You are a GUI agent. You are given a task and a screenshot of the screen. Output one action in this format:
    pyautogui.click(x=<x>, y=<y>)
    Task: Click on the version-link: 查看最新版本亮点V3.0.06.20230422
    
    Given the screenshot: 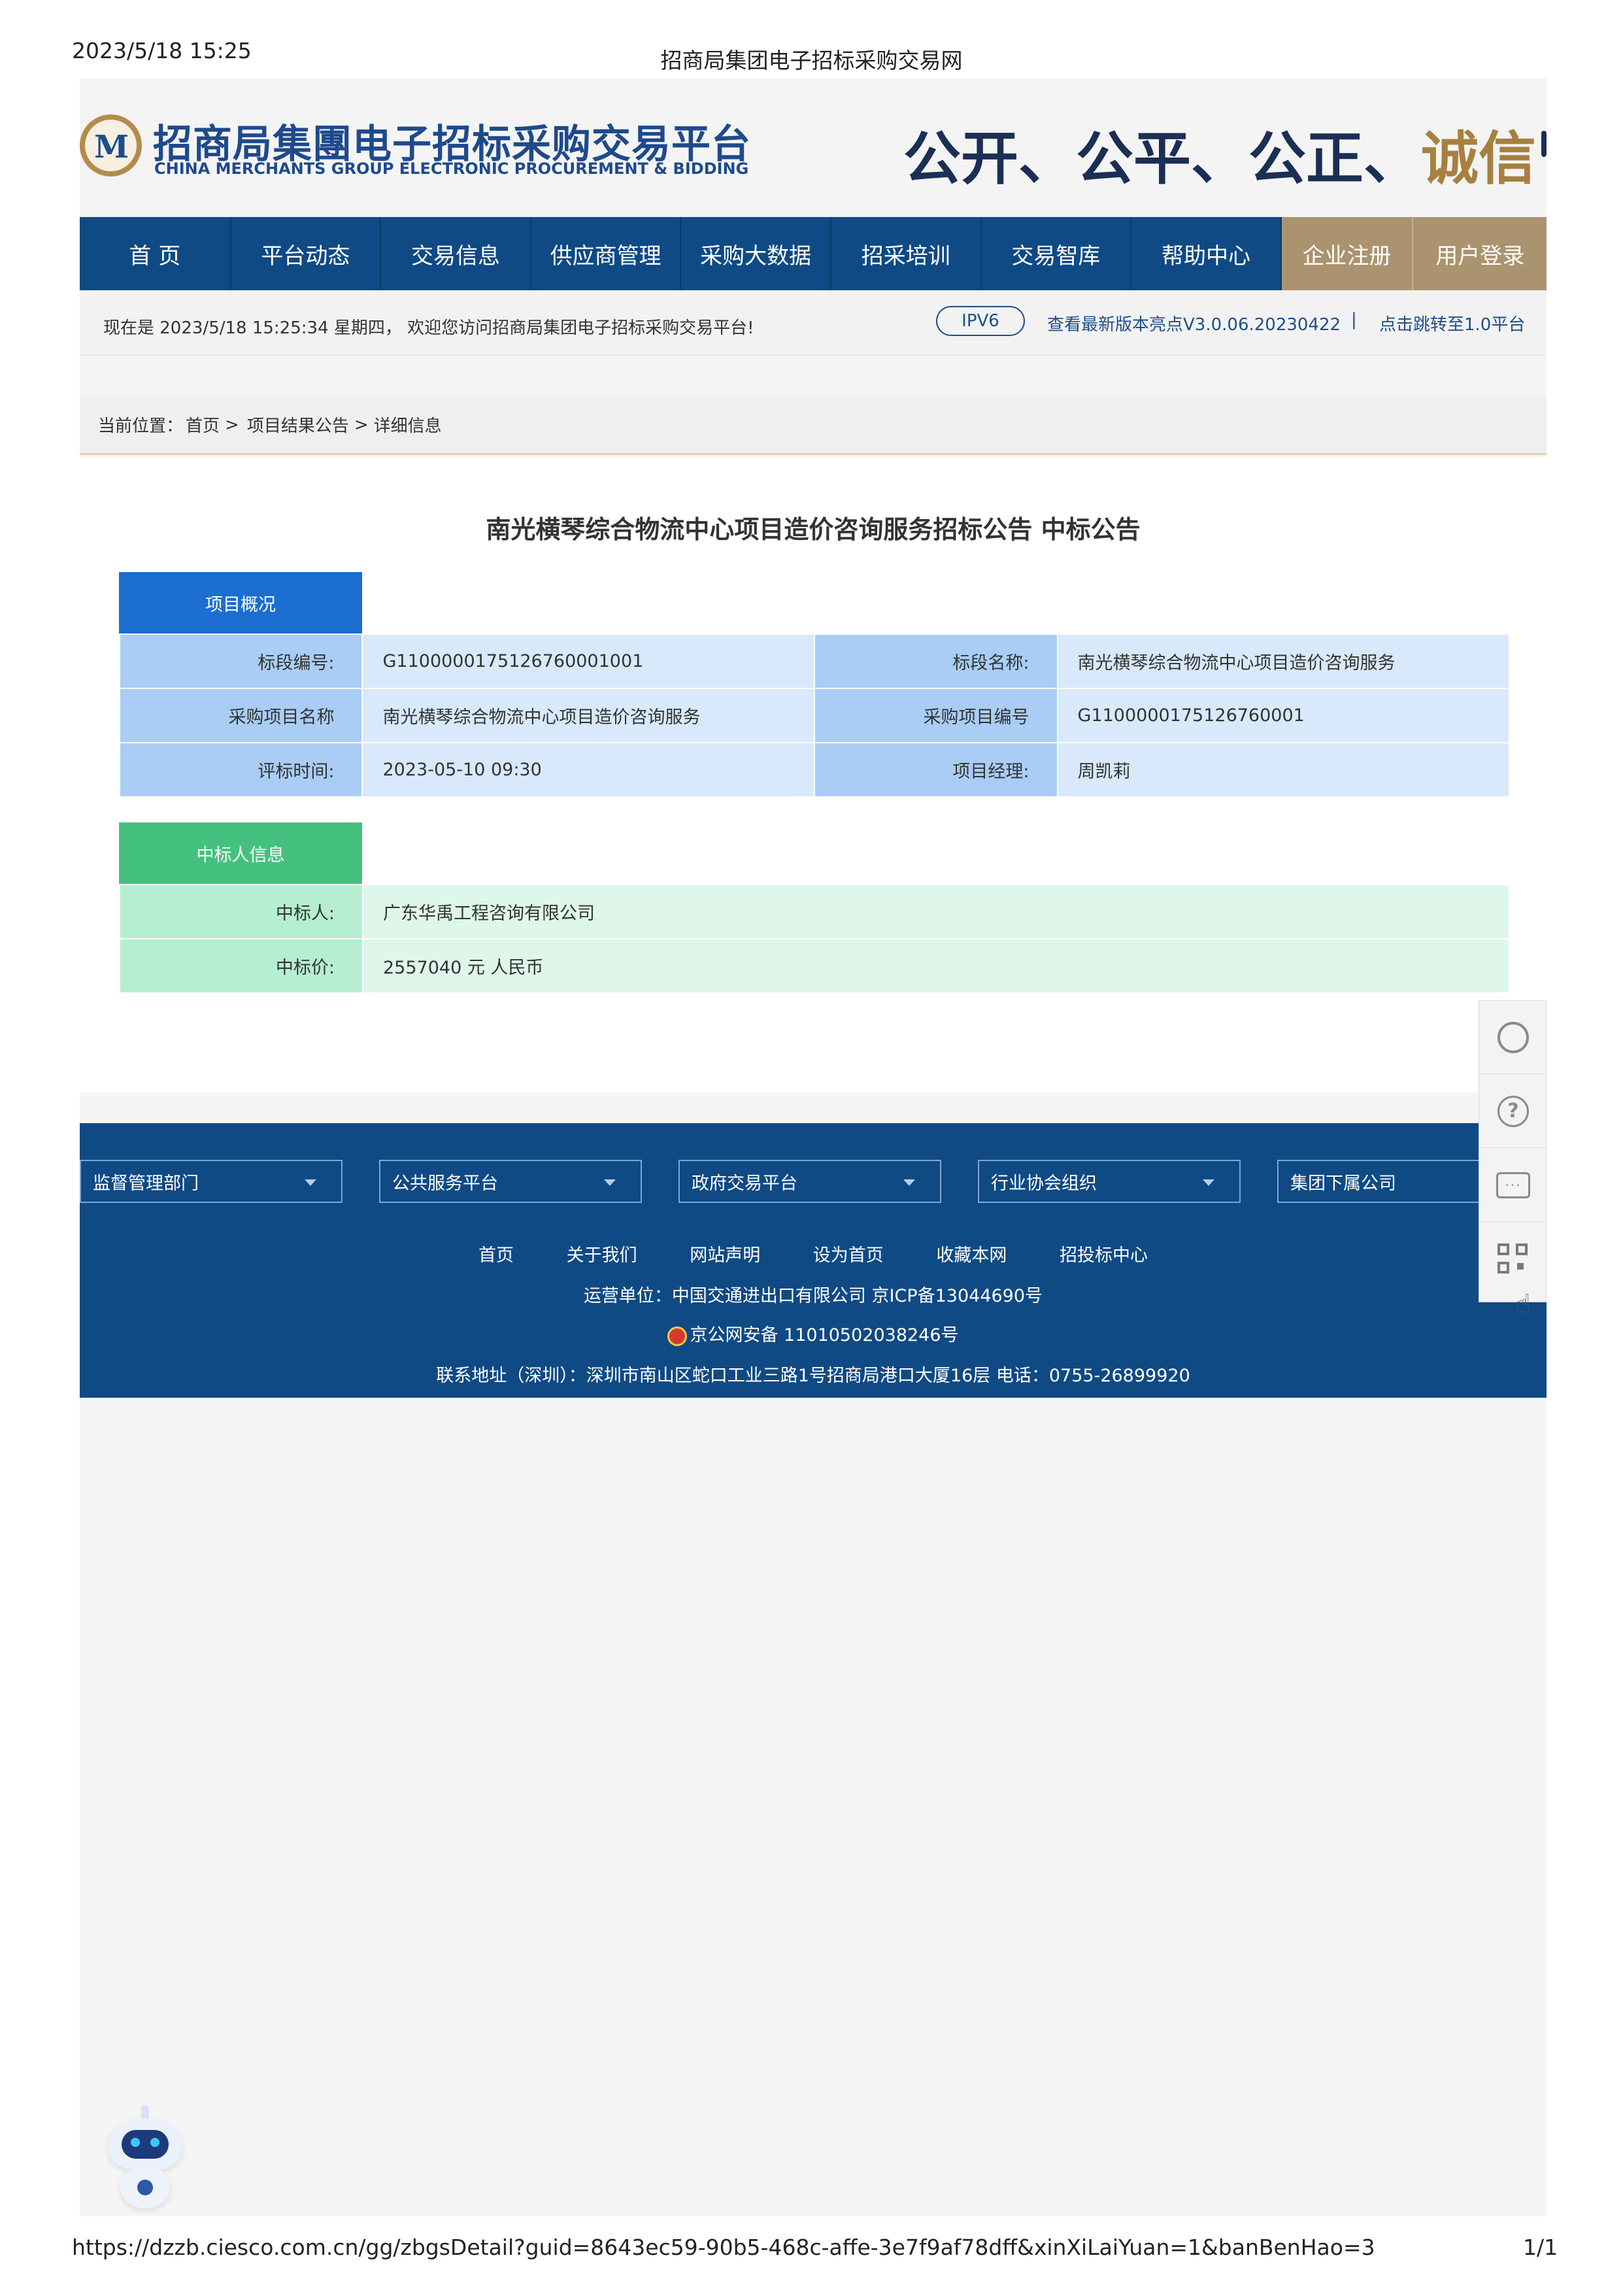 What is the action you would take?
    pyautogui.click(x=1194, y=323)
    